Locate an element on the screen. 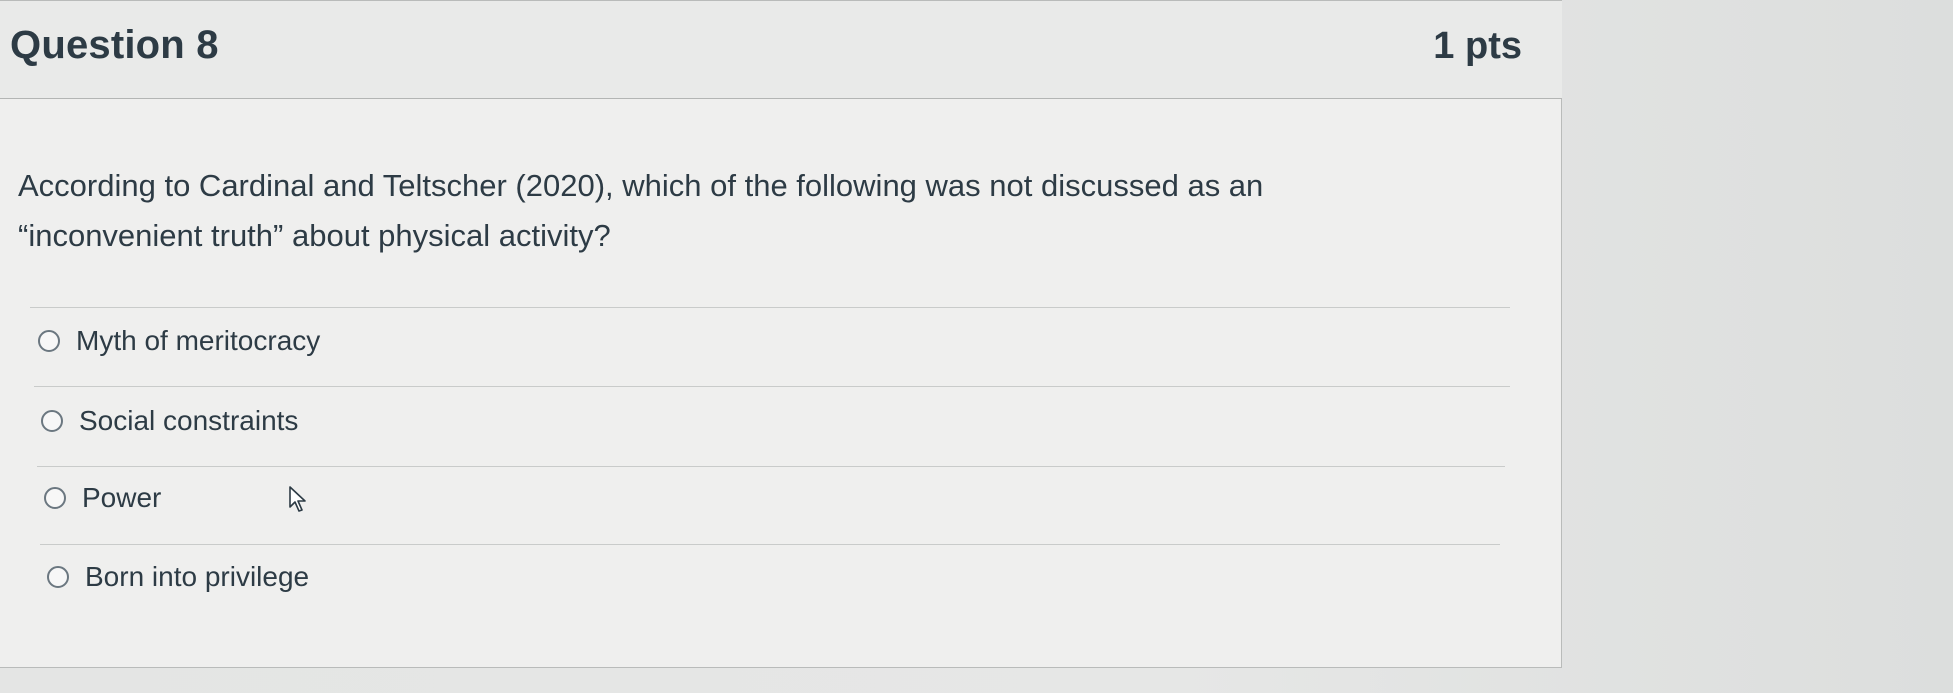  answer-option-1: Myth of meritocracy is located at coordinates (179, 341).